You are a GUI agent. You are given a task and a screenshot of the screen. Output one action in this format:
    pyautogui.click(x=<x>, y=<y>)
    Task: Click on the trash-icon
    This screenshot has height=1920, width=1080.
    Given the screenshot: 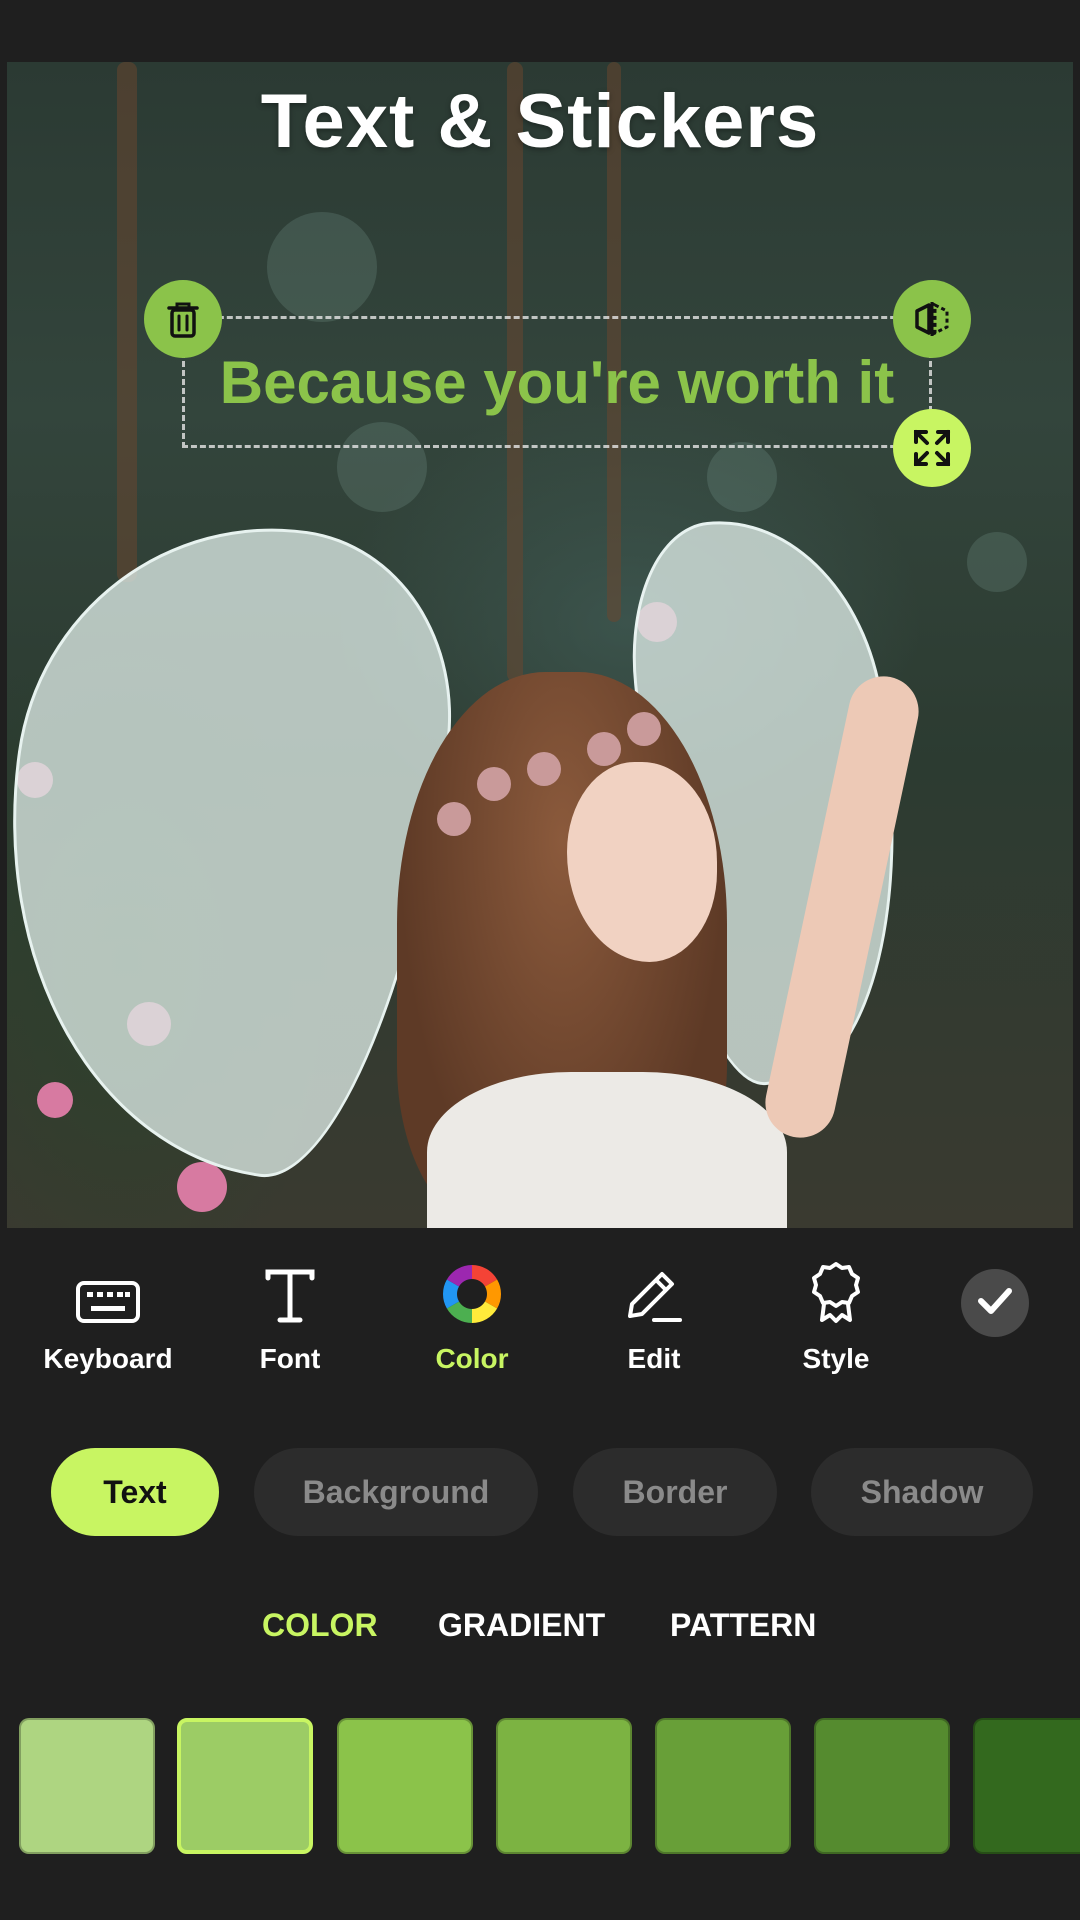 What is the action you would take?
    pyautogui.click(x=183, y=319)
    